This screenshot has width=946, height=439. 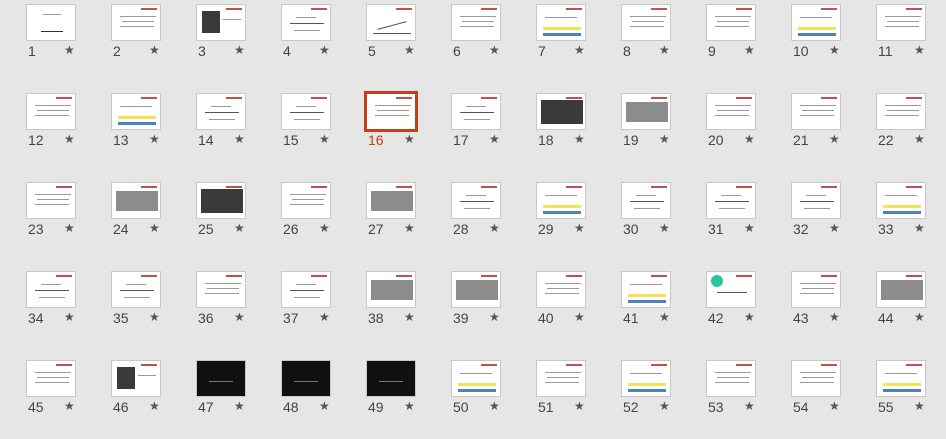 I want to click on slide-thumbnail-17: 17 ★, so click(x=467, y=129).